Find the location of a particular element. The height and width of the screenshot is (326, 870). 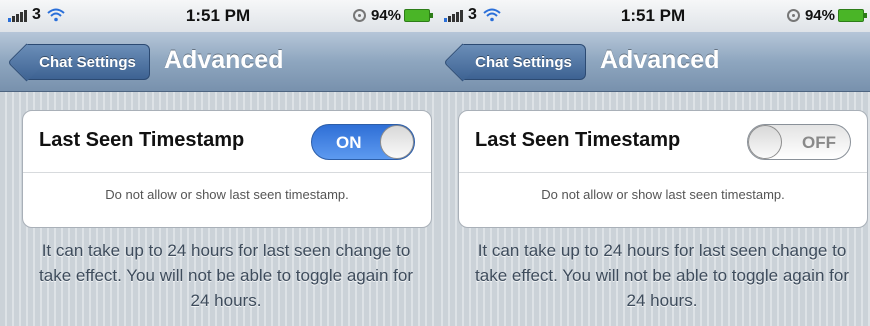

setting-row-last-seen: Last Seen Timestamp OFF is located at coordinates (663, 142).